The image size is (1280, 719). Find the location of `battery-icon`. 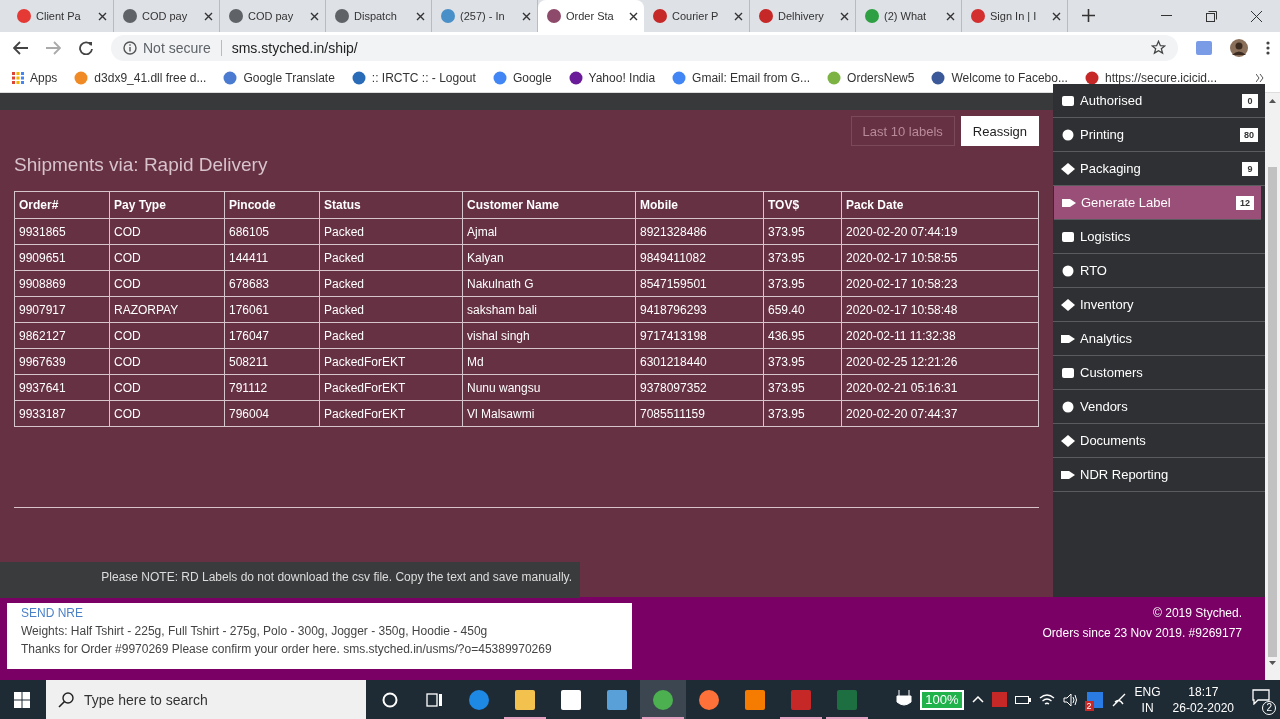

battery-icon is located at coordinates (1022, 699).